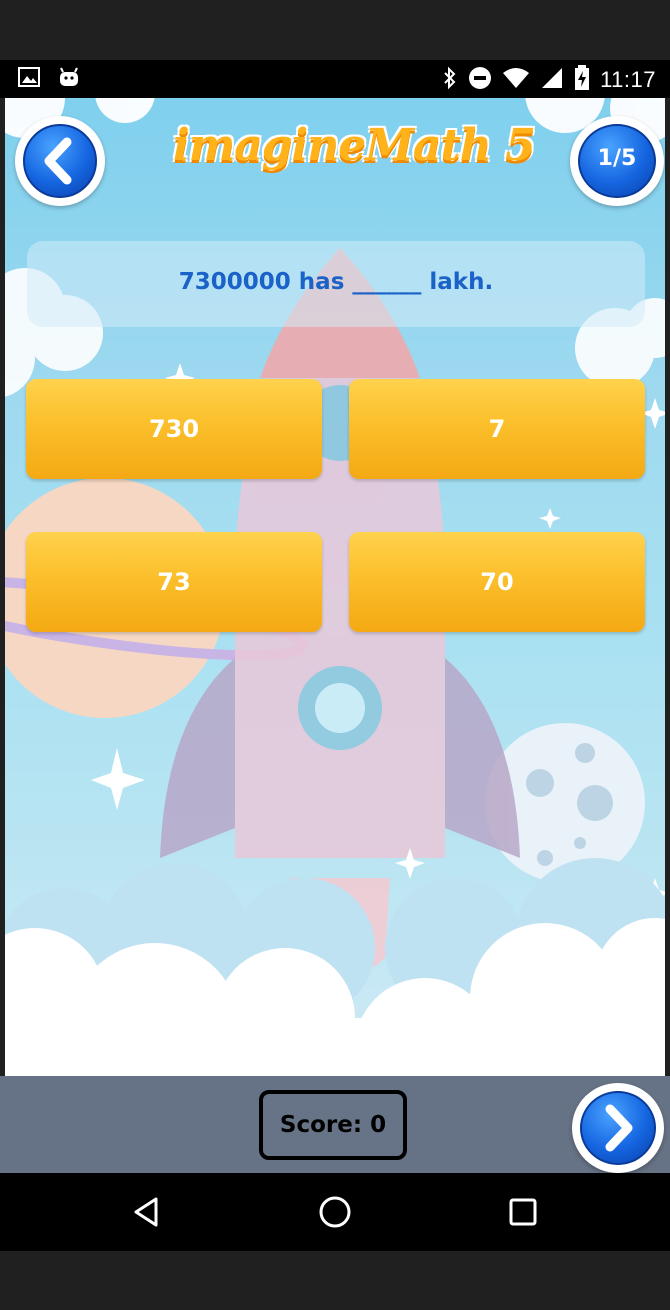 This screenshot has width=670, height=1310. Describe the element at coordinates (29, 79) in the screenshot. I see `image-icon` at that location.